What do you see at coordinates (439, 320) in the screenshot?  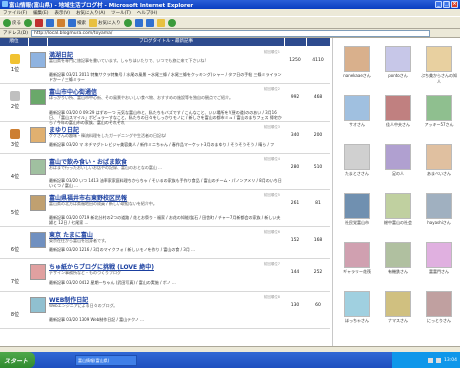 I see `member-name: にっとりさん` at bounding box center [439, 320].